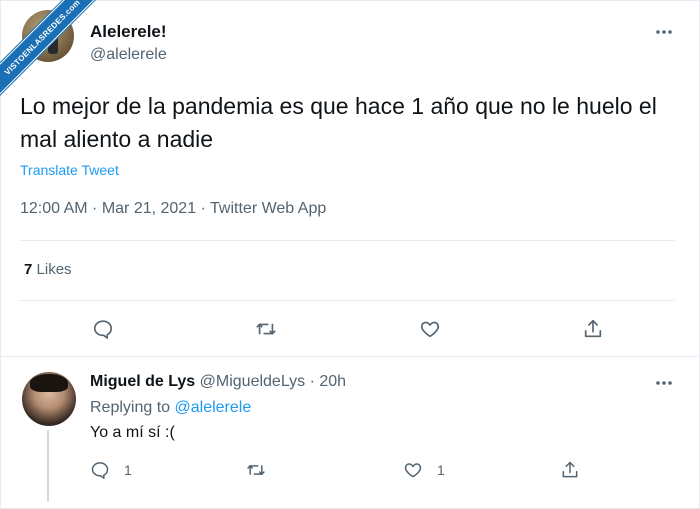 Image resolution: width=700 pixels, height=509 pixels. Describe the element at coordinates (53, 51) in the screenshot. I see `watermark-text: VISTOENLASREDES.com` at that location.